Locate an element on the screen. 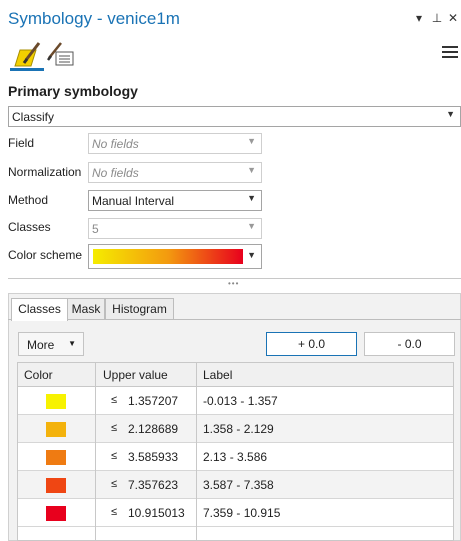  close-icon: ✕ is located at coordinates (453, 18).